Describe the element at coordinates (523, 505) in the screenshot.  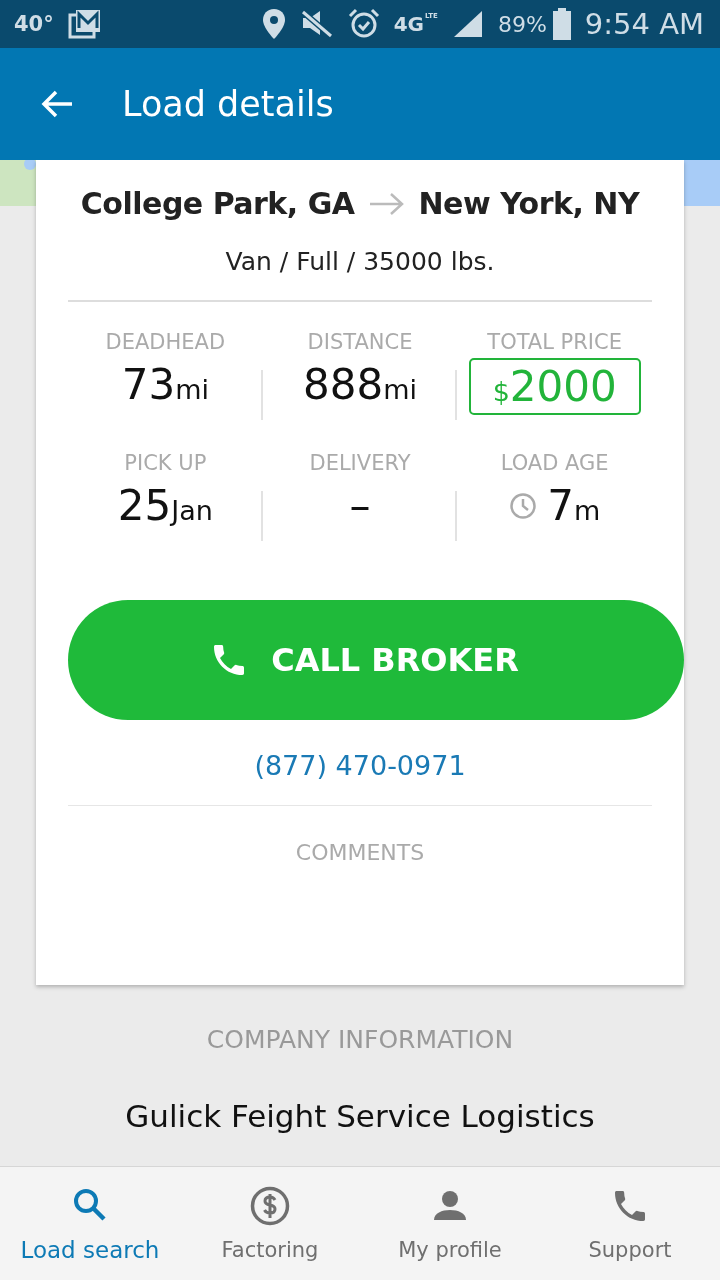
I see `clock-icon` at that location.